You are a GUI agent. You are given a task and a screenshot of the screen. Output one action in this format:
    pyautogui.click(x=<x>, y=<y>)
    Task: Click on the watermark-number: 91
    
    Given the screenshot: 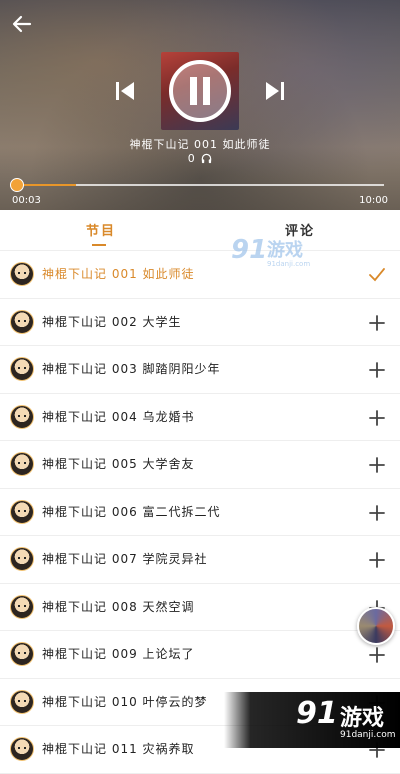 What is the action you would take?
    pyautogui.click(x=317, y=713)
    